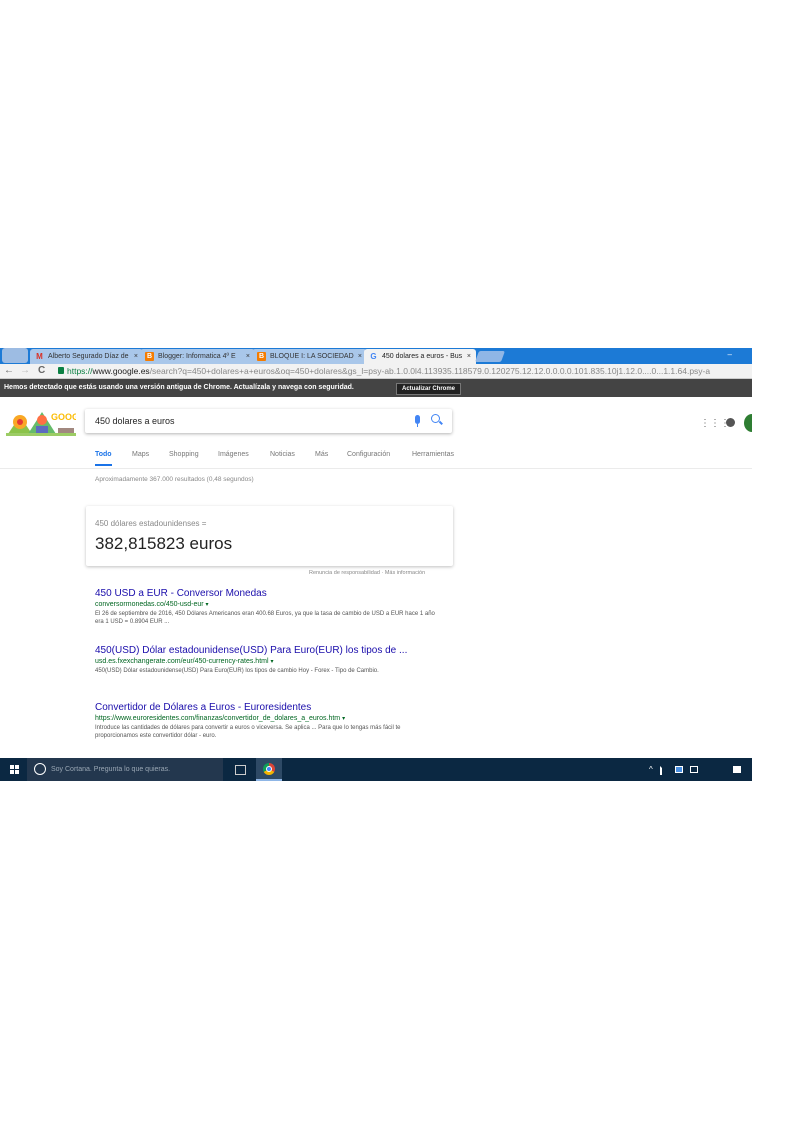 This screenshot has width=794, height=1123. What do you see at coordinates (61, 370) in the screenshot?
I see `lock-icon` at bounding box center [61, 370].